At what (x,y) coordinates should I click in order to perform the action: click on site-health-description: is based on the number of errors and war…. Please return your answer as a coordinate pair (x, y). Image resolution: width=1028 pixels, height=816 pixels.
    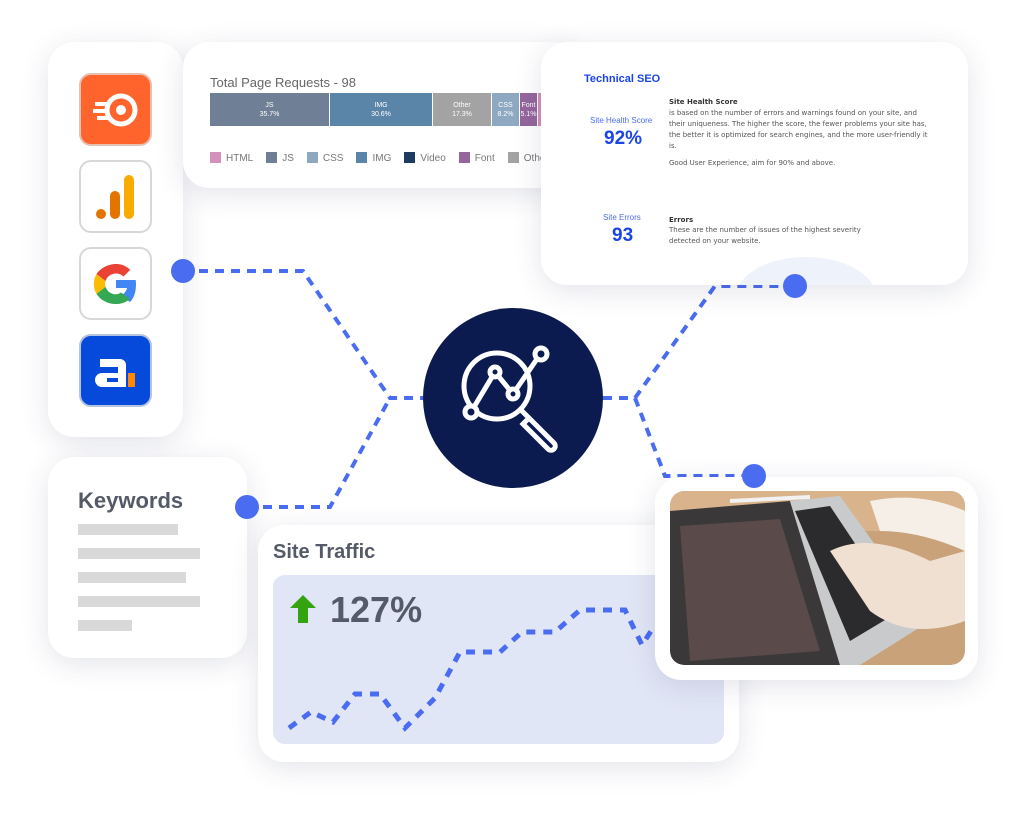
    Looking at the image, I should click on (798, 129).